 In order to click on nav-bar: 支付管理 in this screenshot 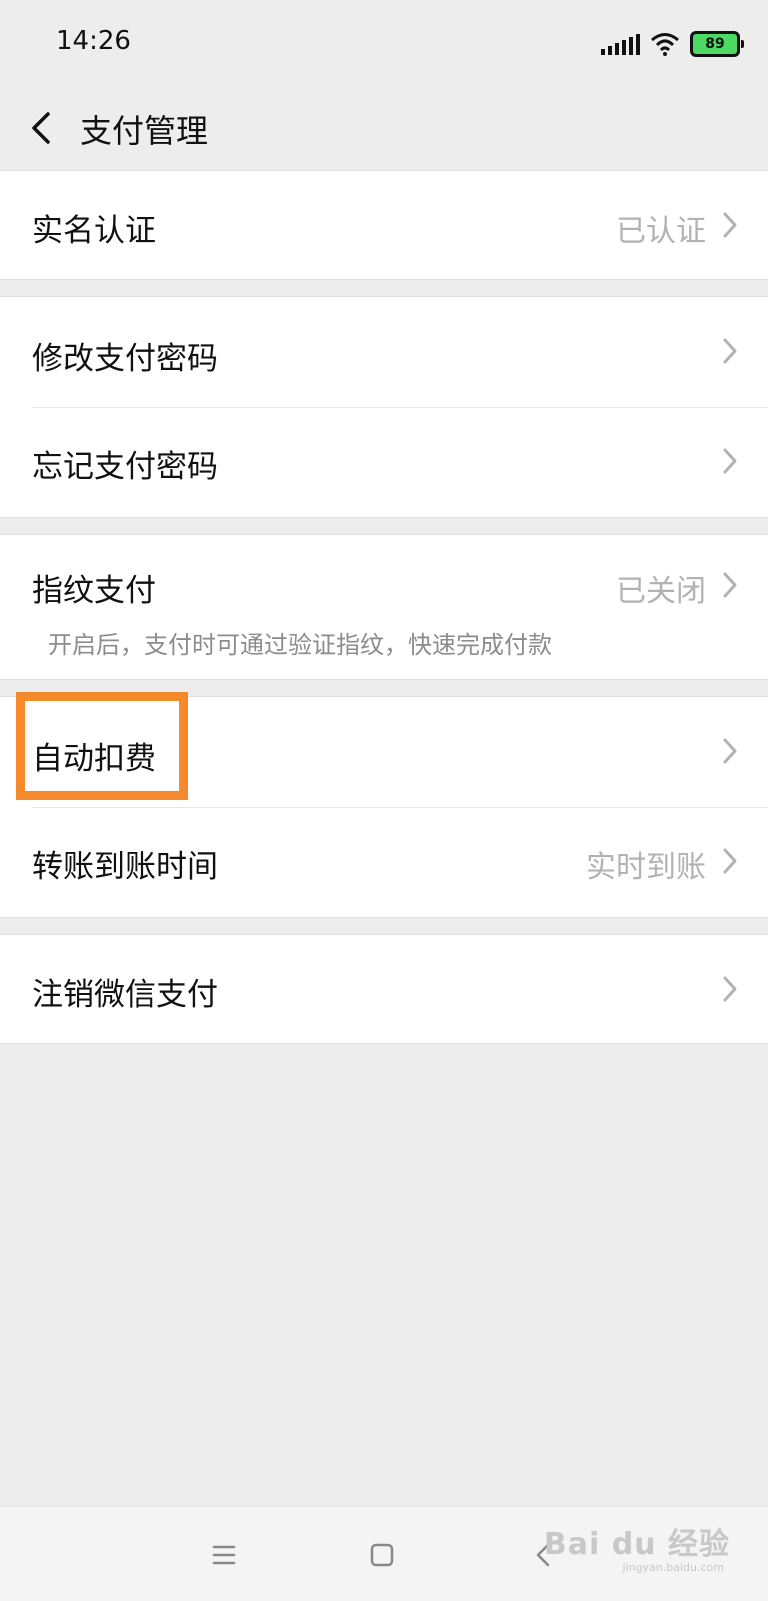, I will do `click(384, 129)`.